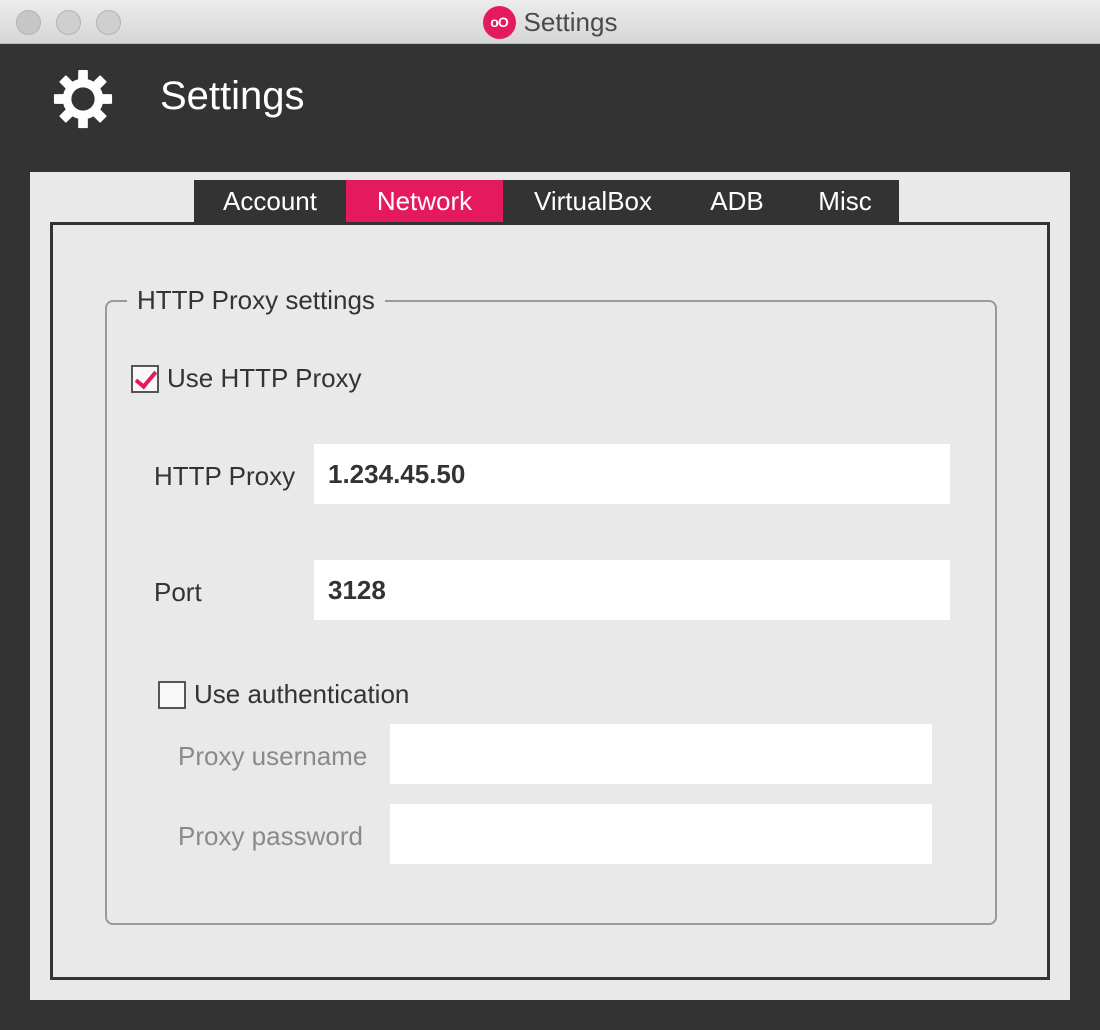  Describe the element at coordinates (273, 756) in the screenshot. I see `proxy-username-label: Proxy username` at that location.